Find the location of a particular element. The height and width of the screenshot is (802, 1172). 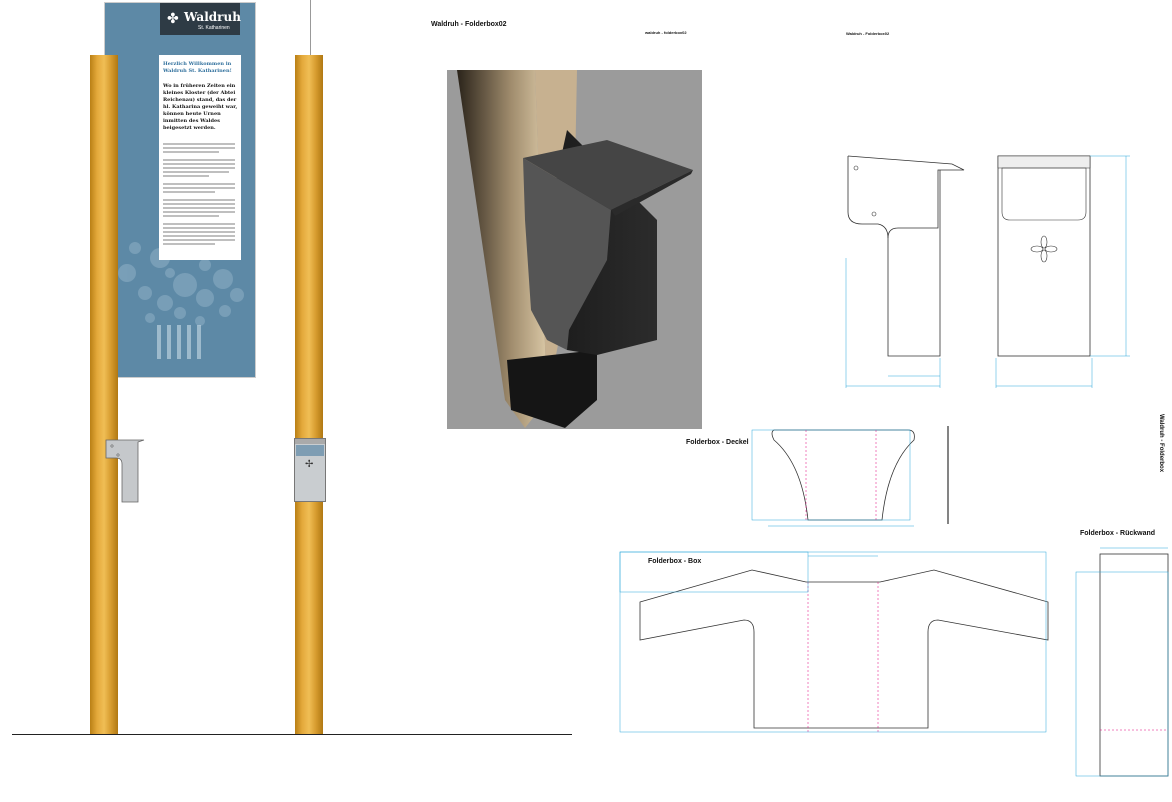

tiny-center-title: waldruh - folderbox02 is located at coordinates (666, 32).